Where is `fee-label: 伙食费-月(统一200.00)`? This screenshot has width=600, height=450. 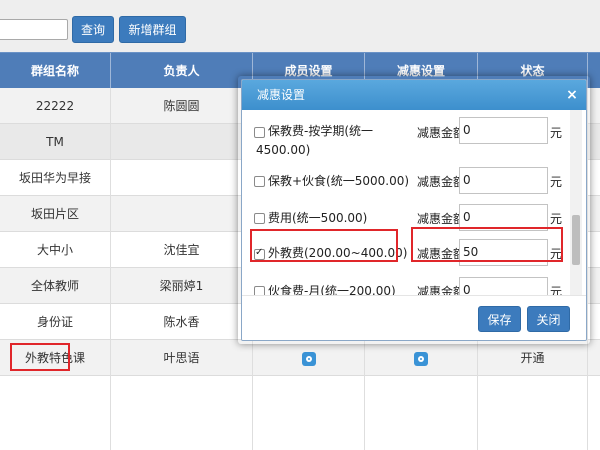
fee-label: 伙食费-月(统一200.00) is located at coordinates (332, 289).